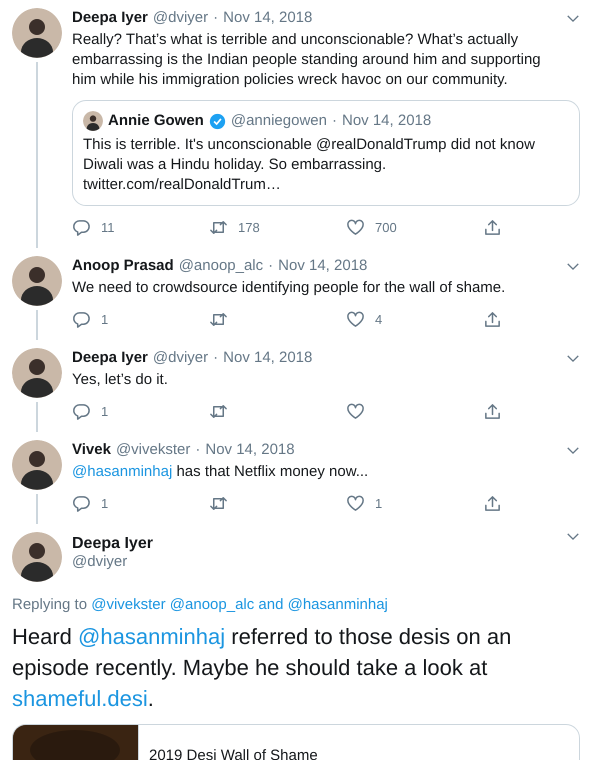 The width and height of the screenshot is (592, 760). Describe the element at coordinates (307, 60) in the screenshot. I see `tweet-text: Really? That’s what is terrible and unconscionable? What’s actually embarrassing is the Indian people standing around him and supporting him while his immigration policies wreck havoc on our community.` at that location.